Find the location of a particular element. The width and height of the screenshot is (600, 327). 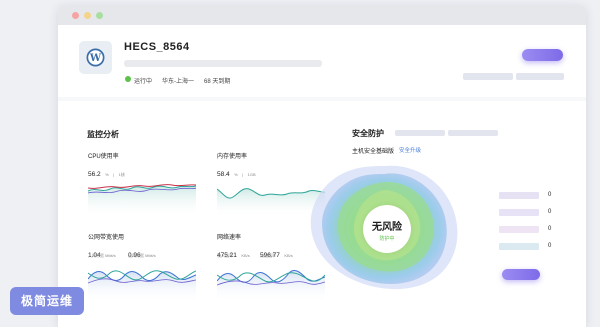

status-text: 运行中 is located at coordinates (143, 82).